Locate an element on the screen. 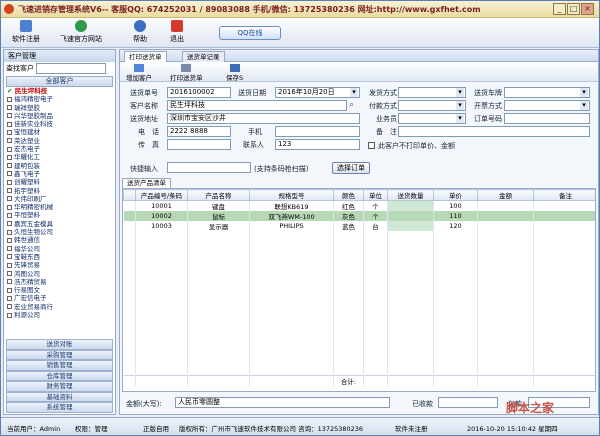  customer-item: 宝恒建材 is located at coordinates (61, 132).